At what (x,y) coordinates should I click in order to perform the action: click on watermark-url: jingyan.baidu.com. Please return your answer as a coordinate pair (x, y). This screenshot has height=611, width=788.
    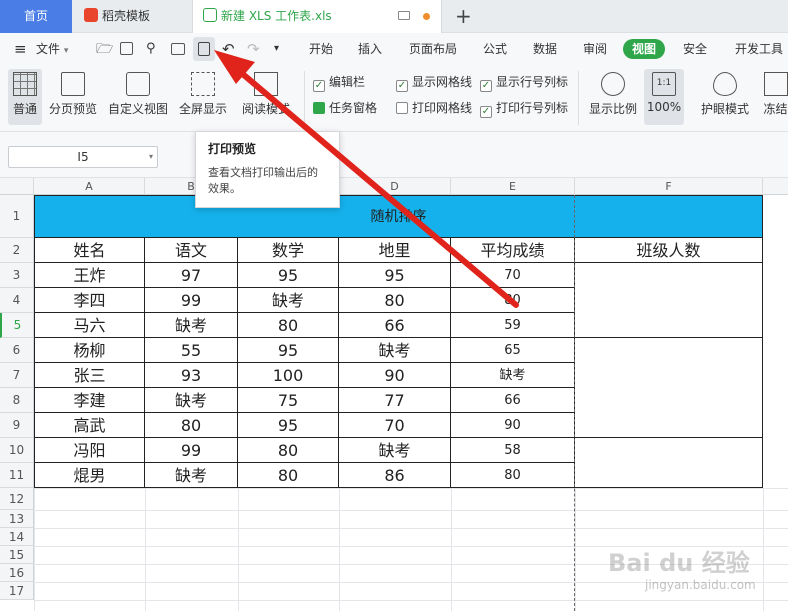
    Looking at the image, I should click on (700, 585).